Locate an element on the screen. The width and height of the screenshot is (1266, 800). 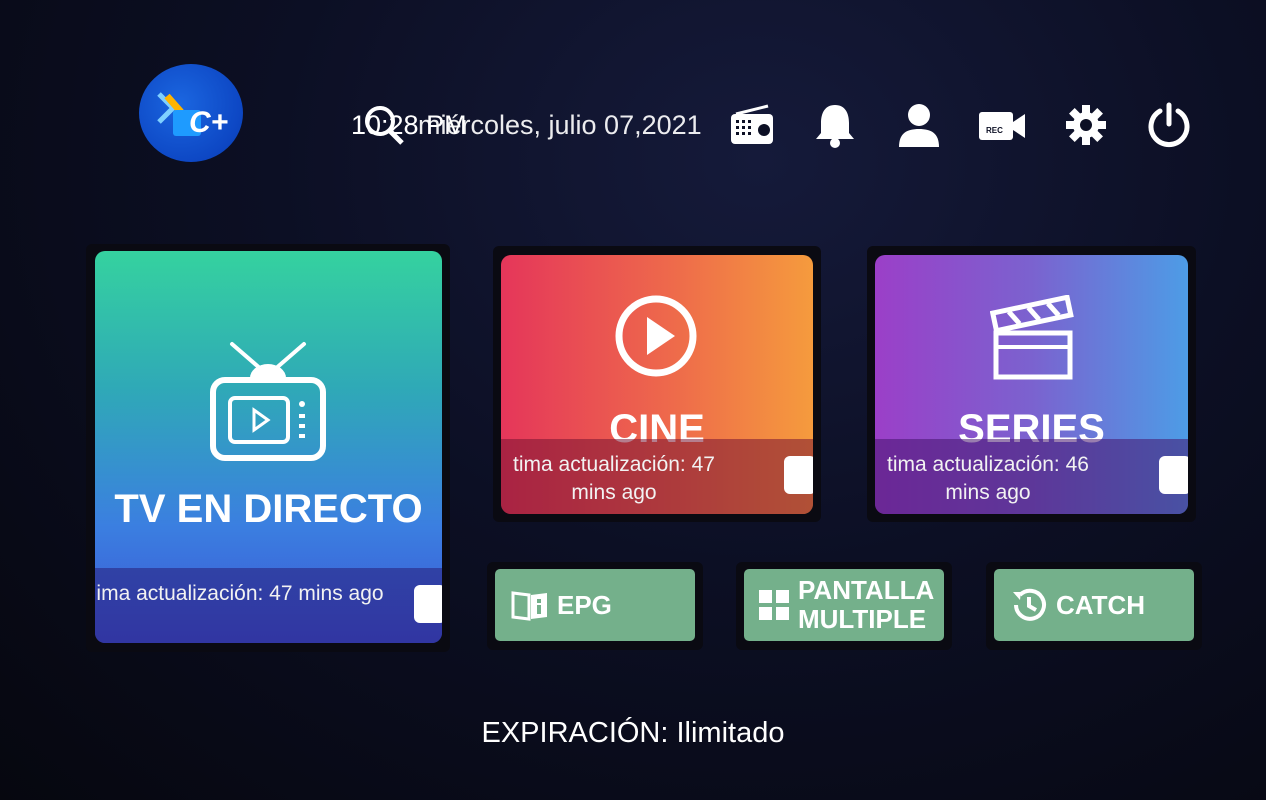
tile-series-update-text: tima actualización: 46 mins ago is located at coordinates (988, 478).